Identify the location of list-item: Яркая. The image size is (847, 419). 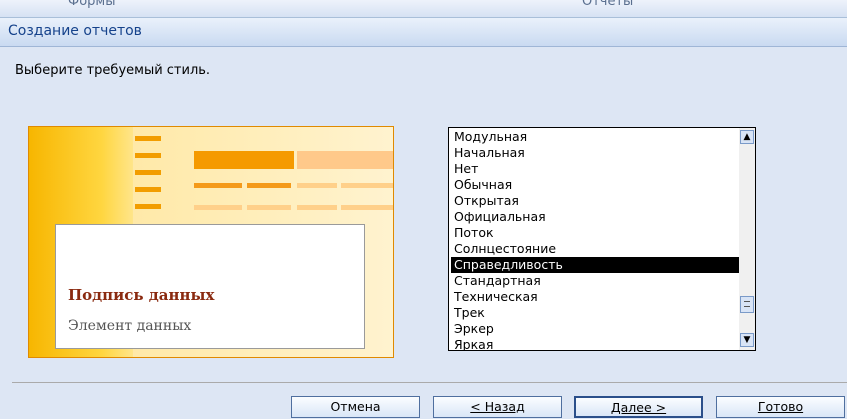
(595, 343).